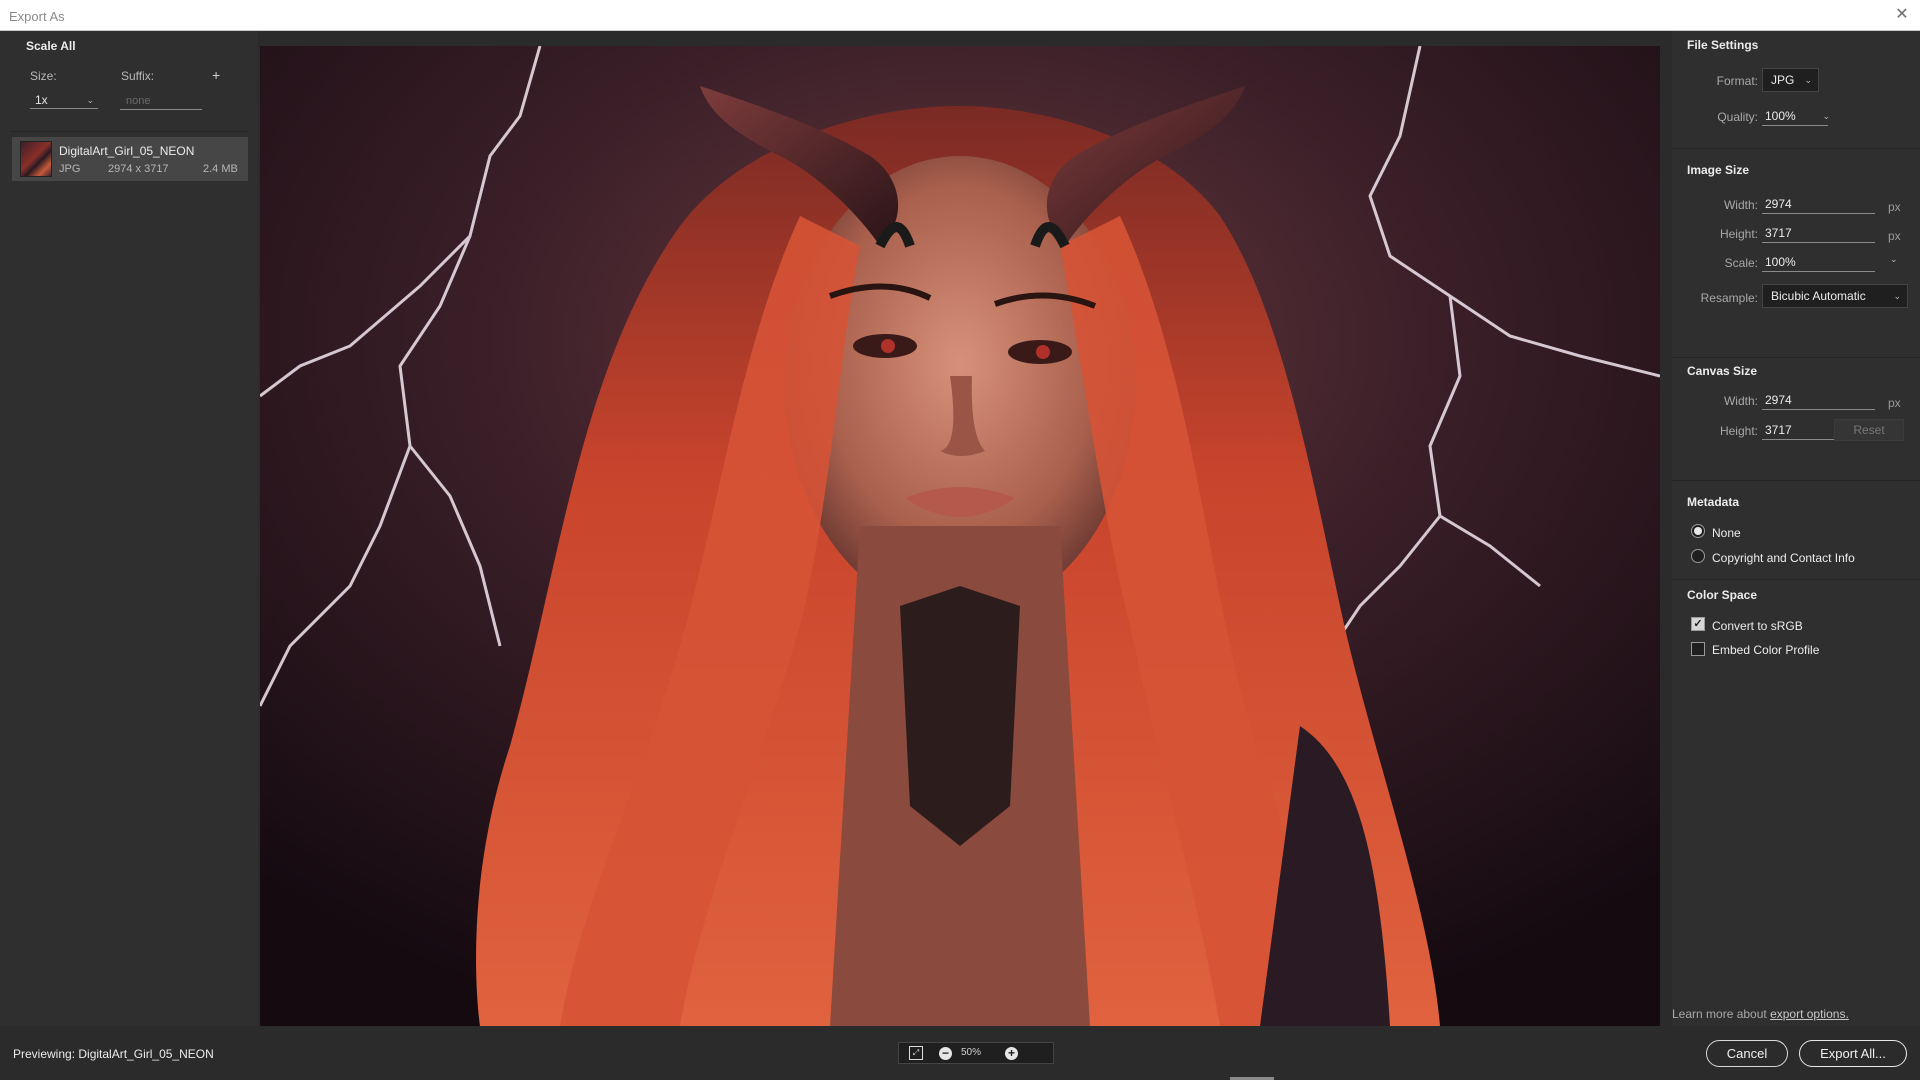  What do you see at coordinates (1721, 1014) in the screenshot?
I see `learn-more-prefix: Learn more about` at bounding box center [1721, 1014].